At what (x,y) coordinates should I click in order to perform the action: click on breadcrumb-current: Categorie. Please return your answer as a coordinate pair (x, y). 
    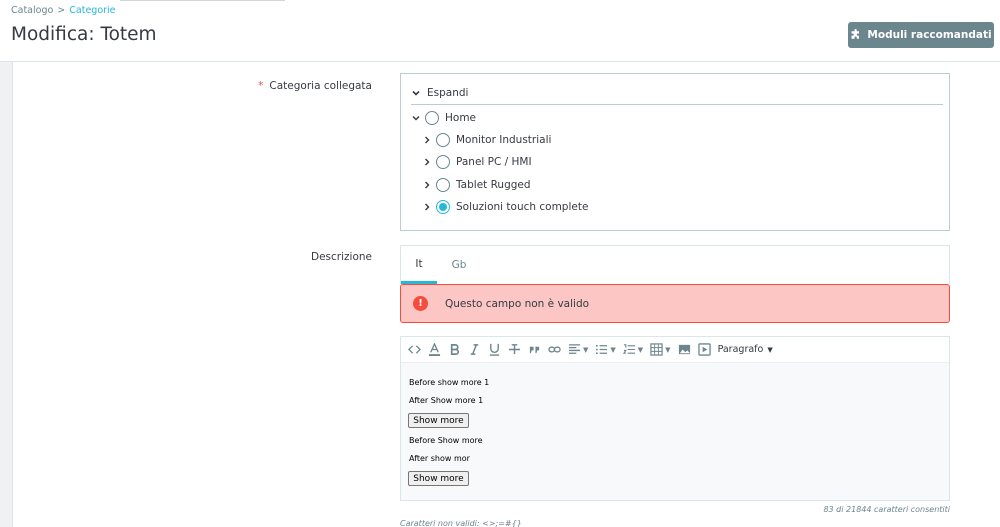
    Looking at the image, I should click on (92, 10).